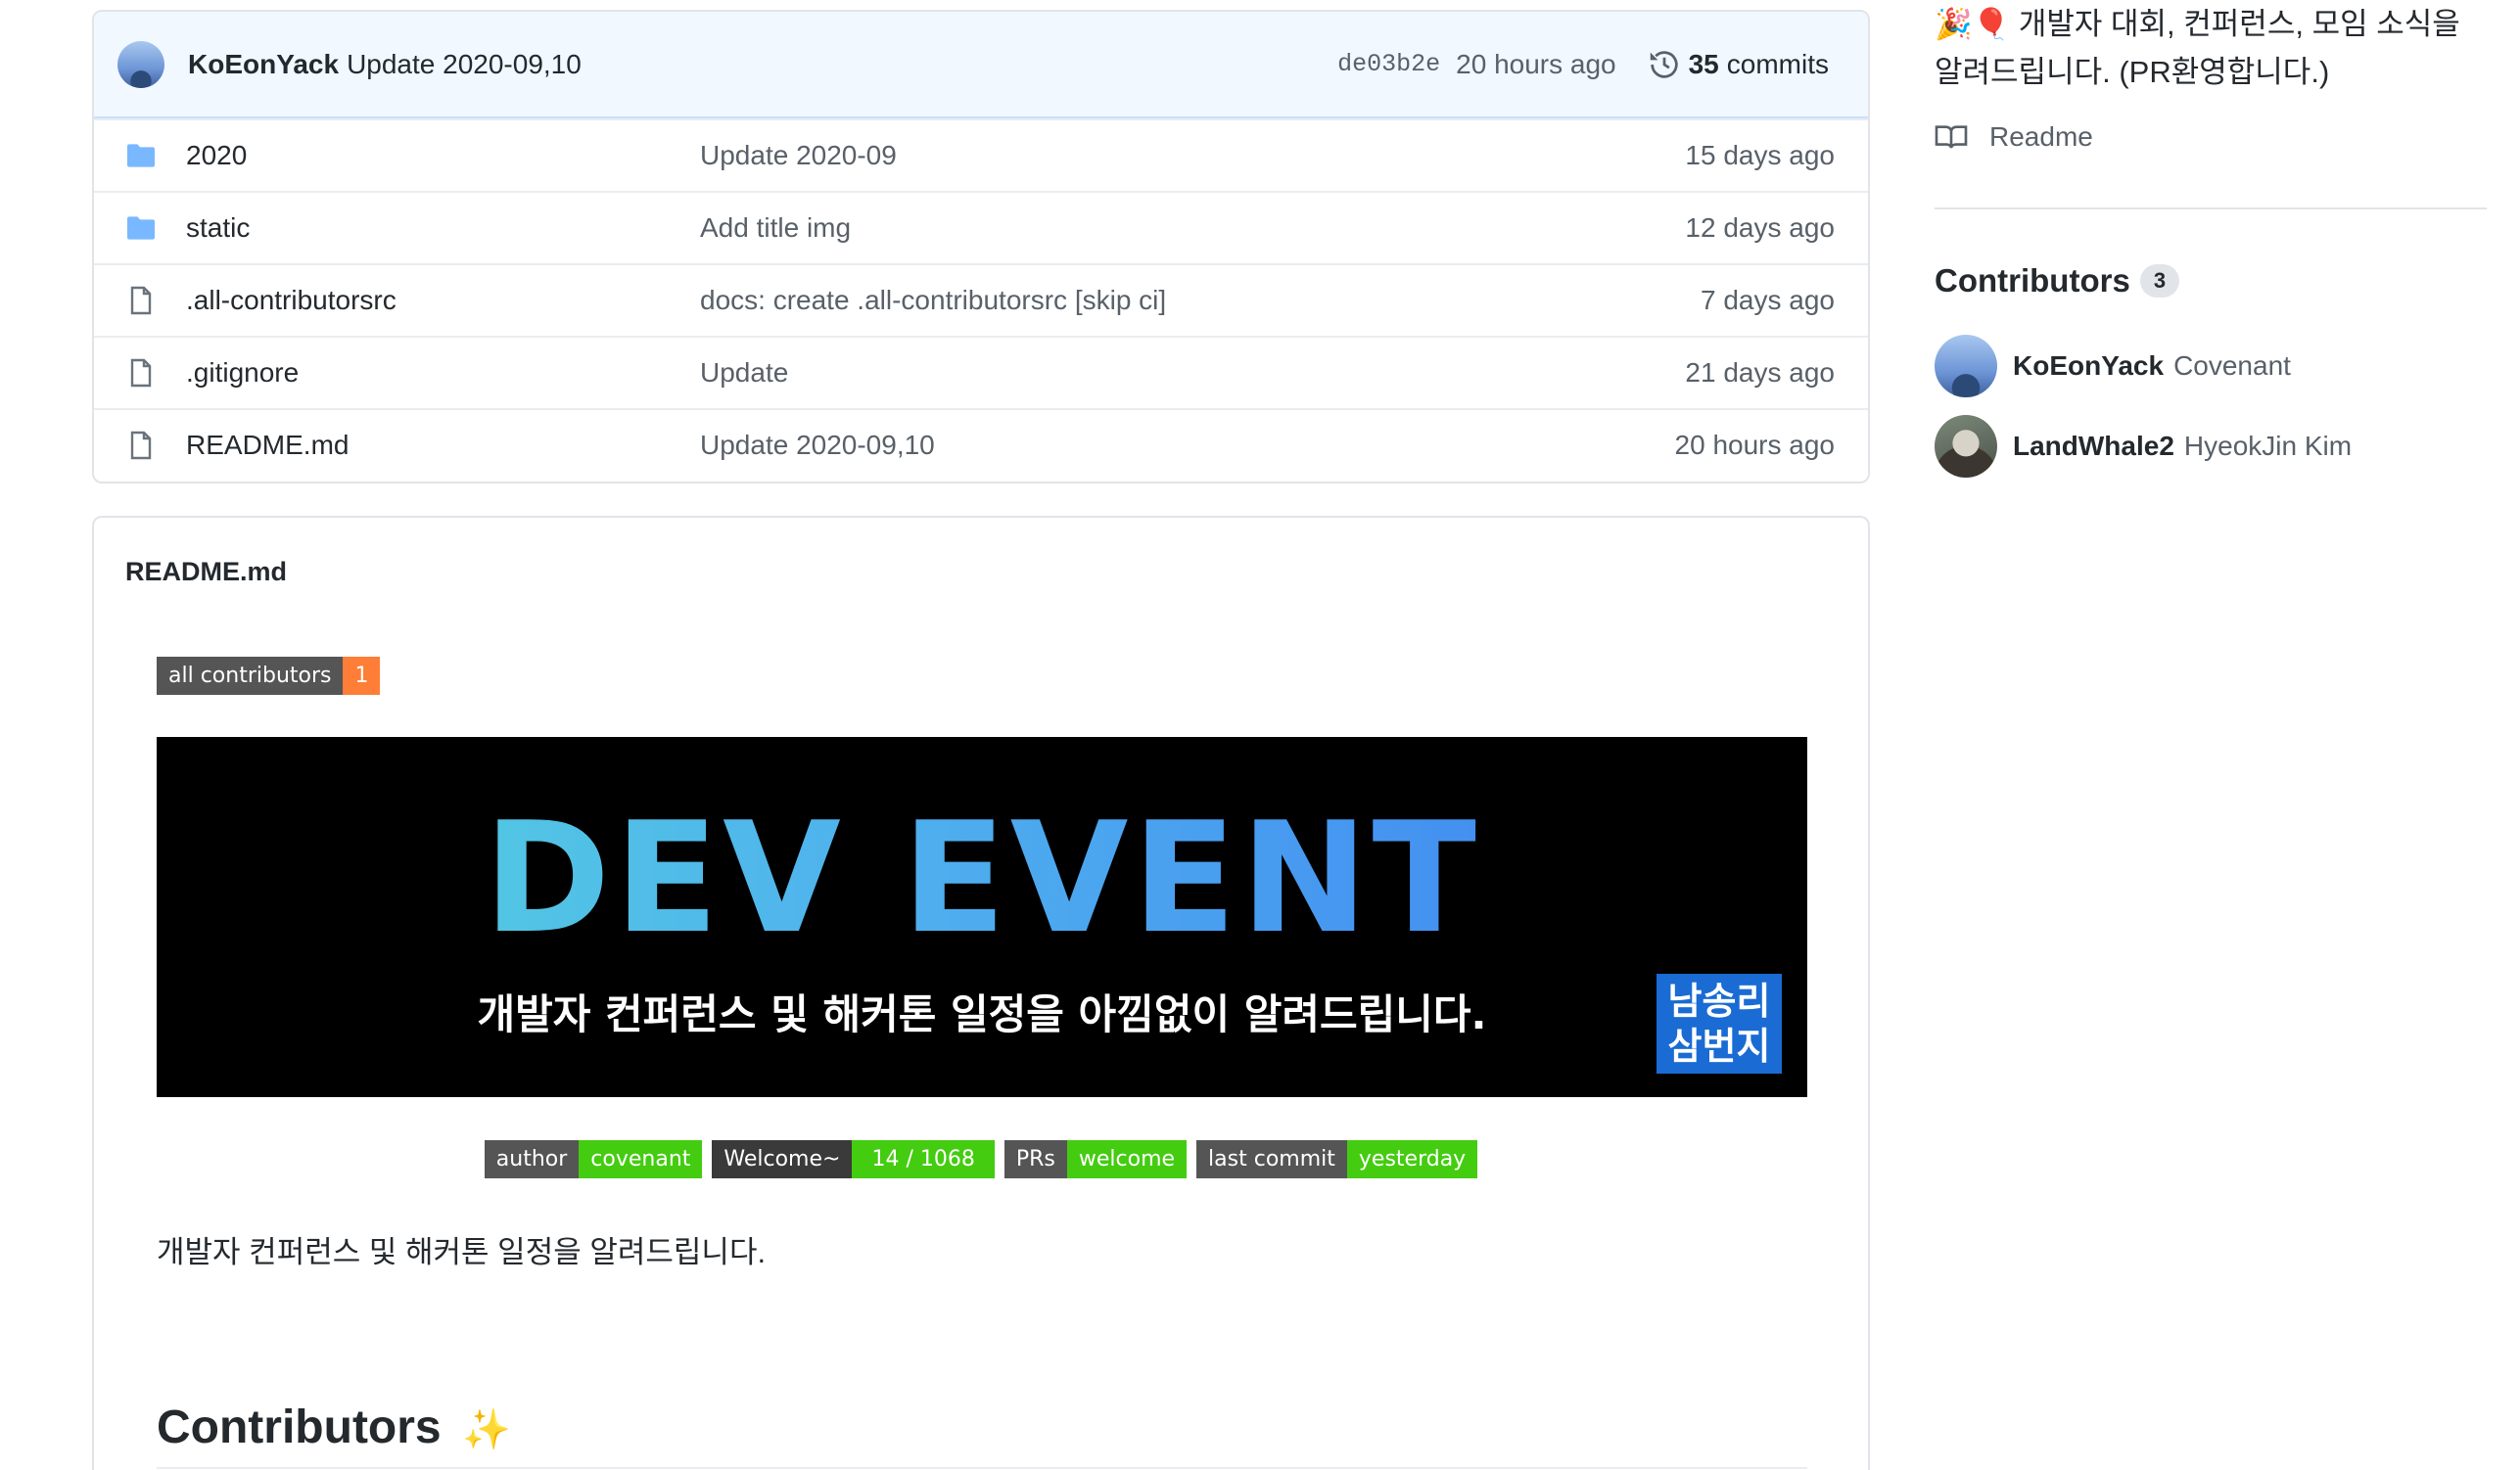 The width and height of the screenshot is (2520, 1470). What do you see at coordinates (1760, 155) in the screenshot?
I see `file-age: 15 days ago` at bounding box center [1760, 155].